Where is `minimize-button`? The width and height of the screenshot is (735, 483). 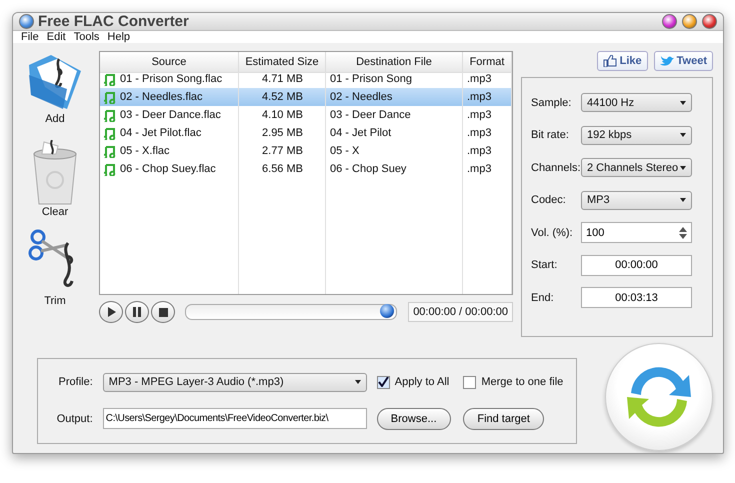 minimize-button is located at coordinates (689, 21).